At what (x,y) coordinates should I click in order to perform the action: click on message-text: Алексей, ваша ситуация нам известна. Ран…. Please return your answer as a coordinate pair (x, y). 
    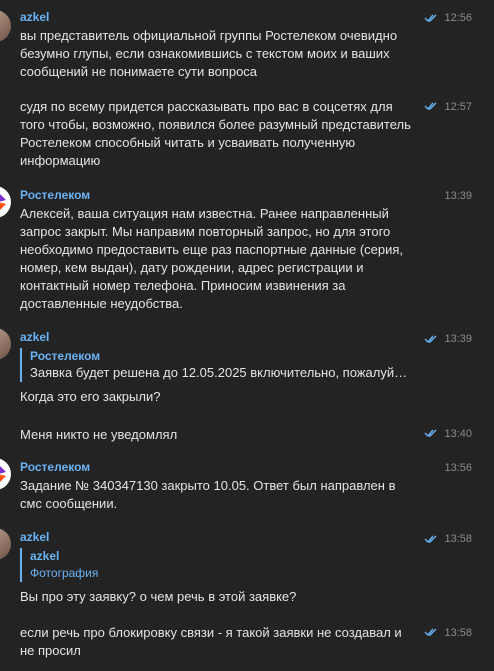
    Looking at the image, I should click on (212, 258).